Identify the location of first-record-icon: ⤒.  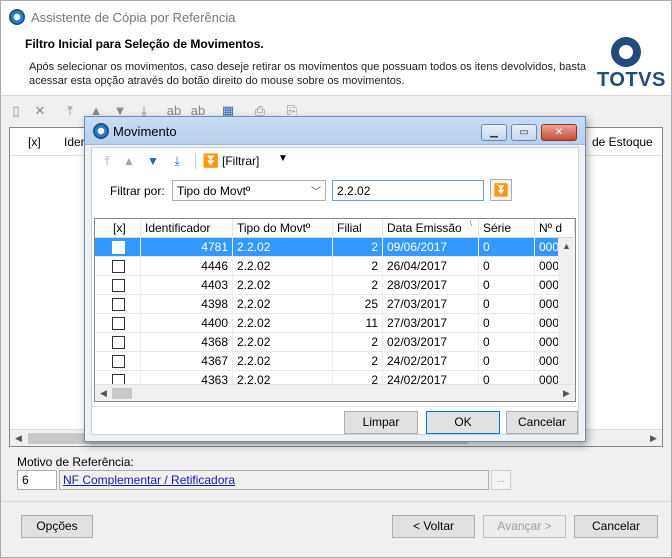
(107, 161).